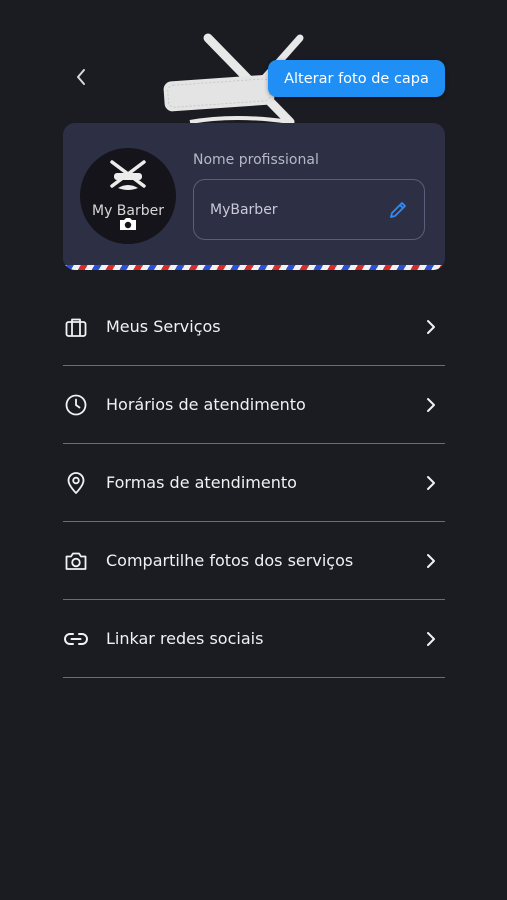  Describe the element at coordinates (76, 639) in the screenshot. I see `link-icon` at that location.